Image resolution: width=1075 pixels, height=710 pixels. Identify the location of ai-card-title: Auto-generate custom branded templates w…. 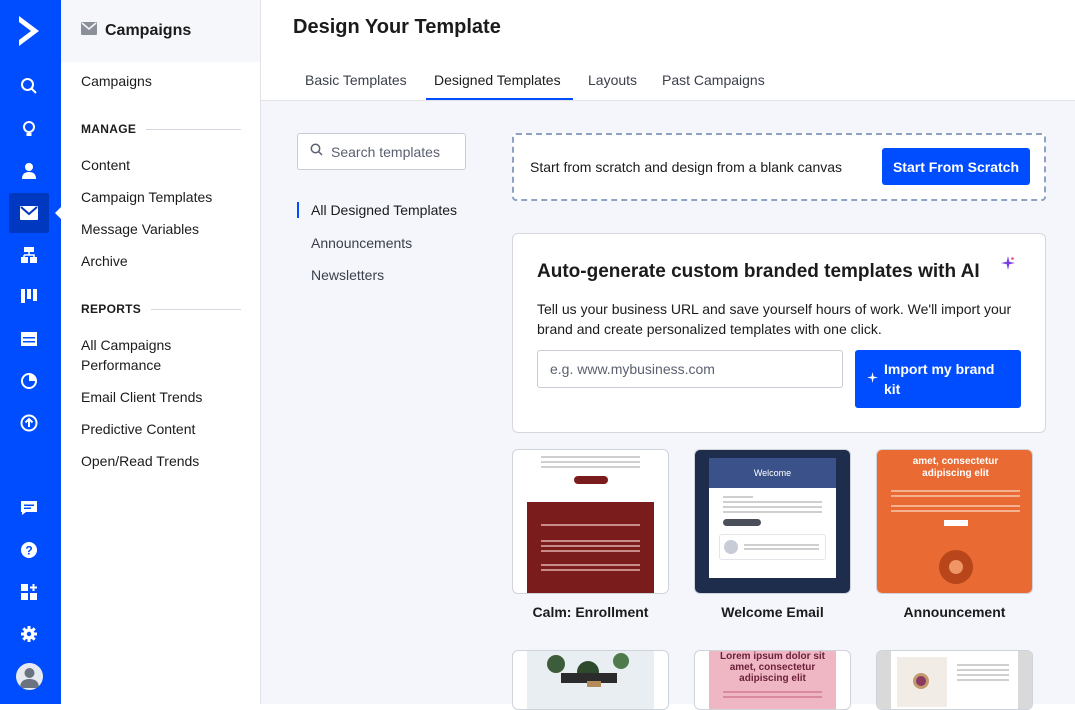
(758, 271).